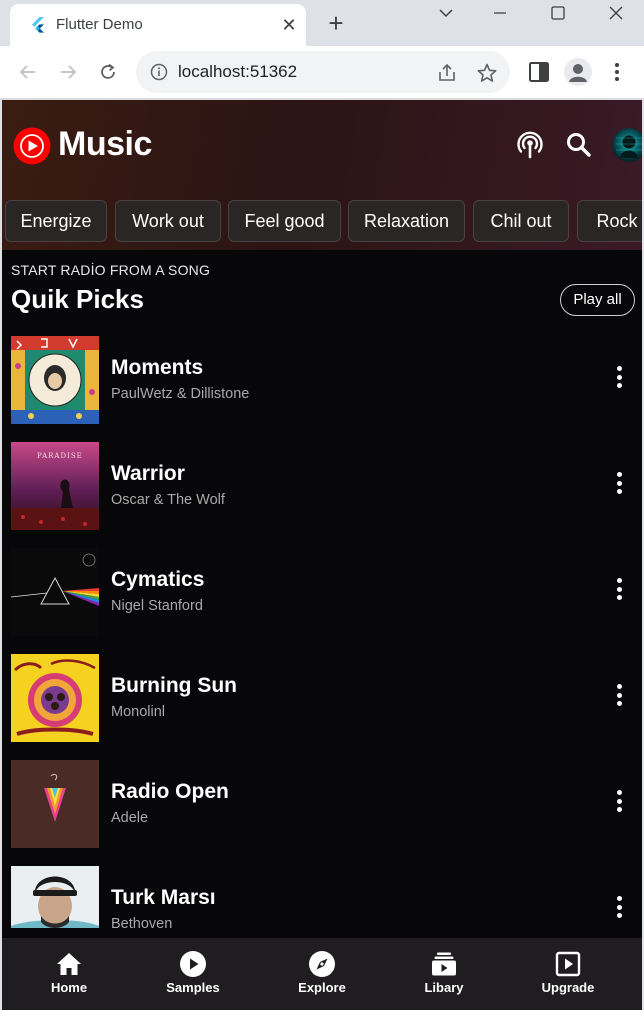 This screenshot has width=644, height=1010. What do you see at coordinates (444, 964) in the screenshot?
I see `library-icon` at bounding box center [444, 964].